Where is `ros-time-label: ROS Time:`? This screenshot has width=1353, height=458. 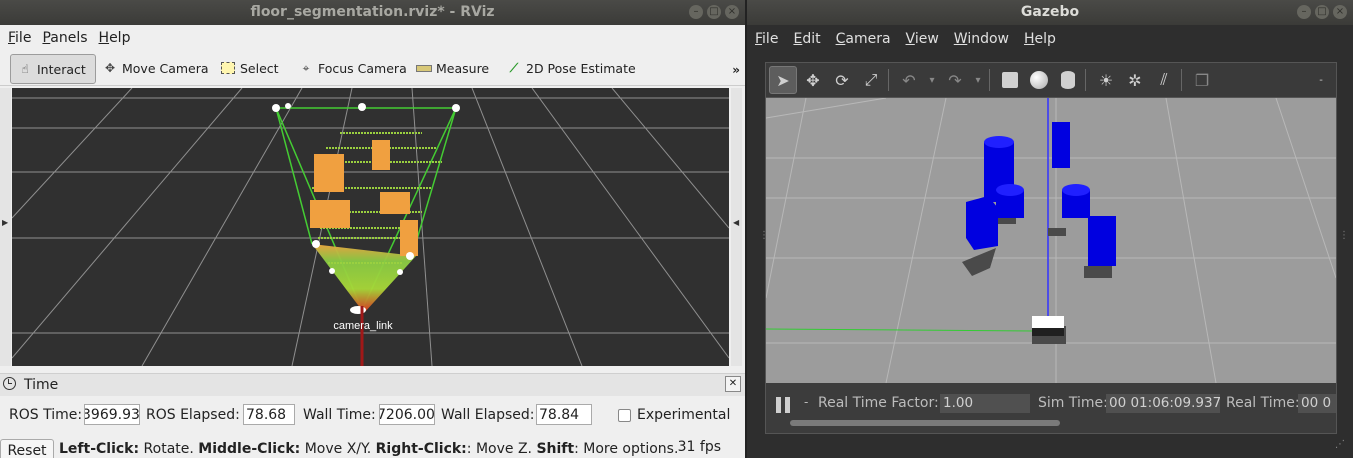 ros-time-label: ROS Time: is located at coordinates (46, 415).